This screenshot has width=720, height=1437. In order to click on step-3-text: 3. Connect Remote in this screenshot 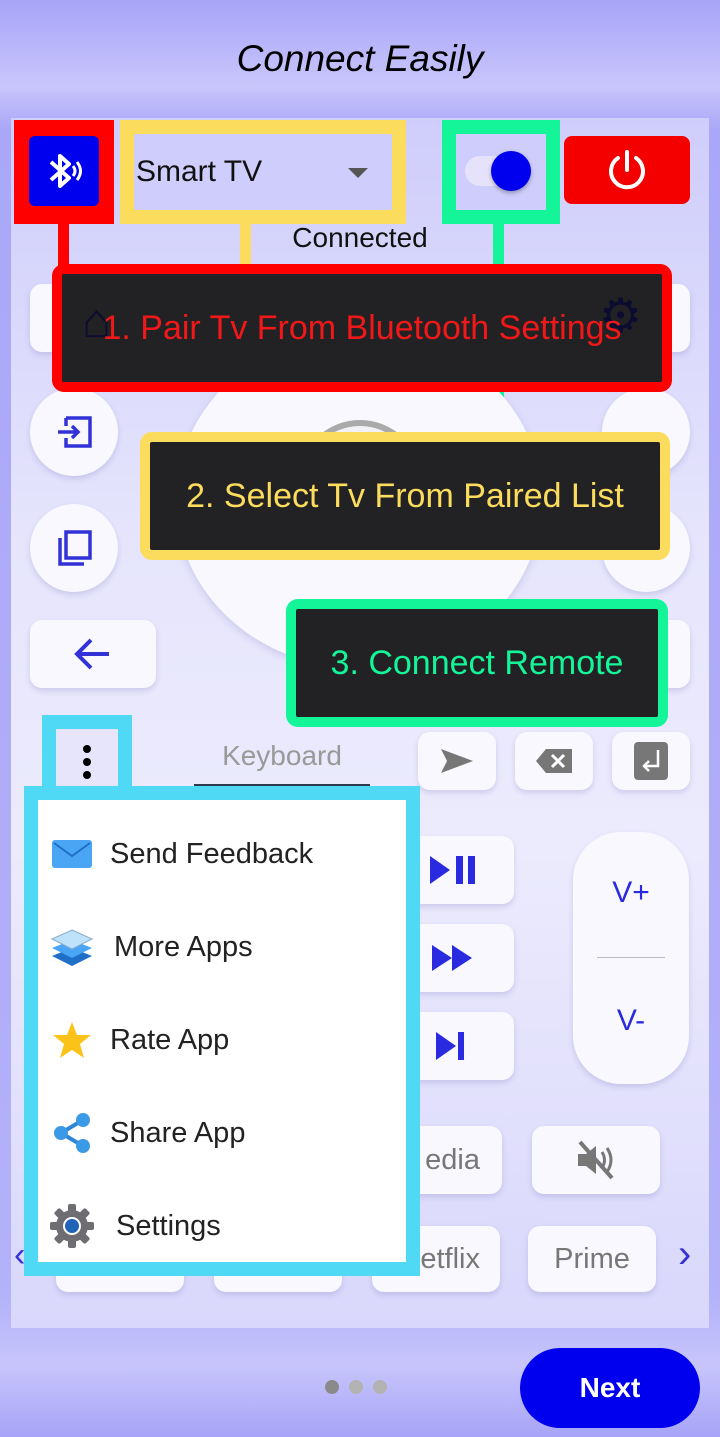, I will do `click(477, 662)`.